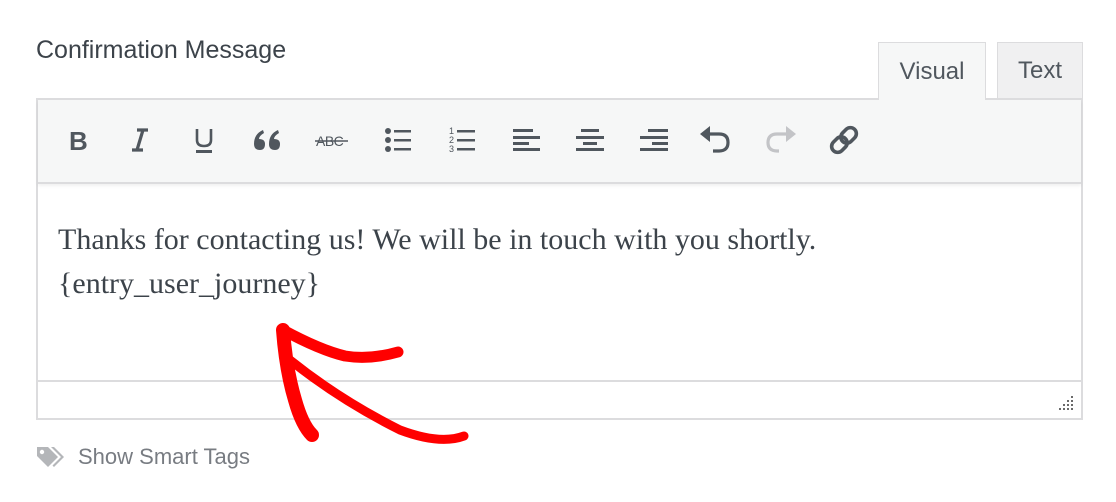  I want to click on editor-statusbar, so click(559, 399).